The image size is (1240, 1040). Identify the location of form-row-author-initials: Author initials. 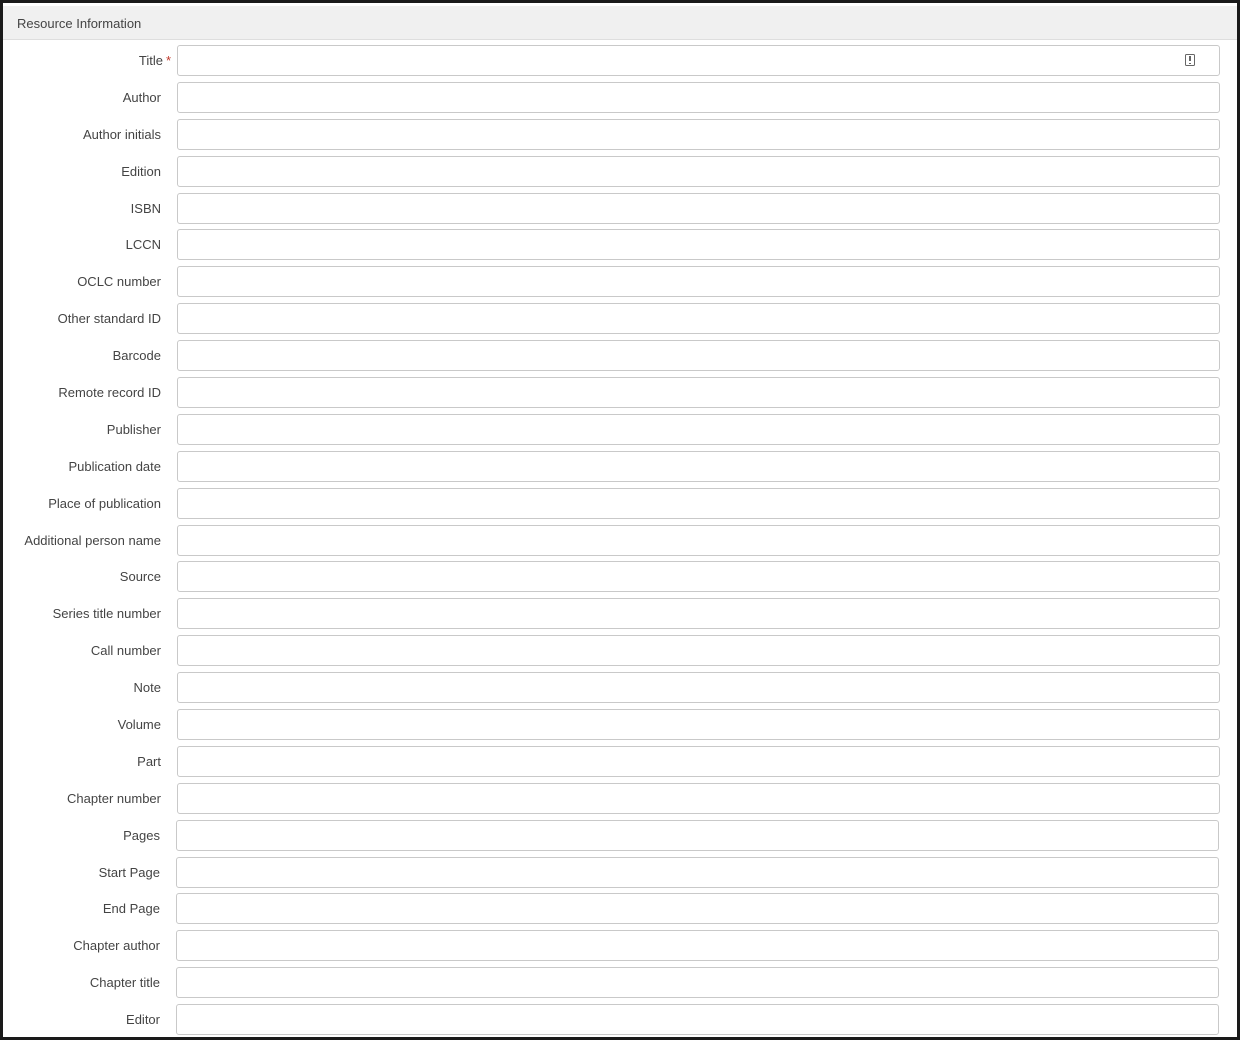
(620, 134).